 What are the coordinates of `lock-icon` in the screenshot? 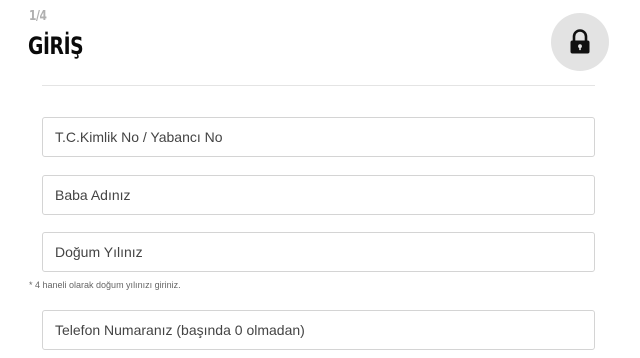 It's located at (580, 42).